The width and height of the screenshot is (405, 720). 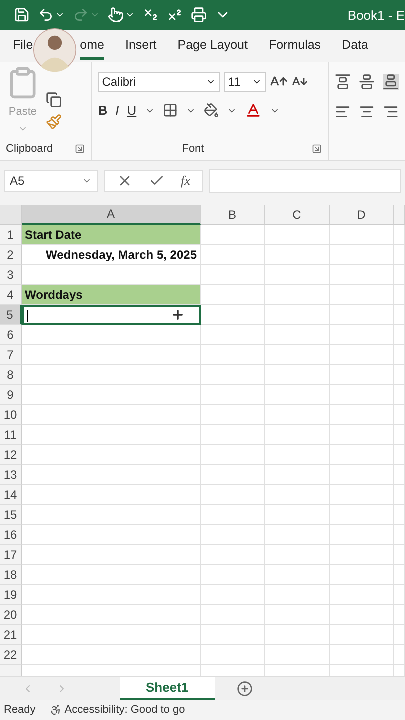 I want to click on row-header: 16, so click(x=11, y=535).